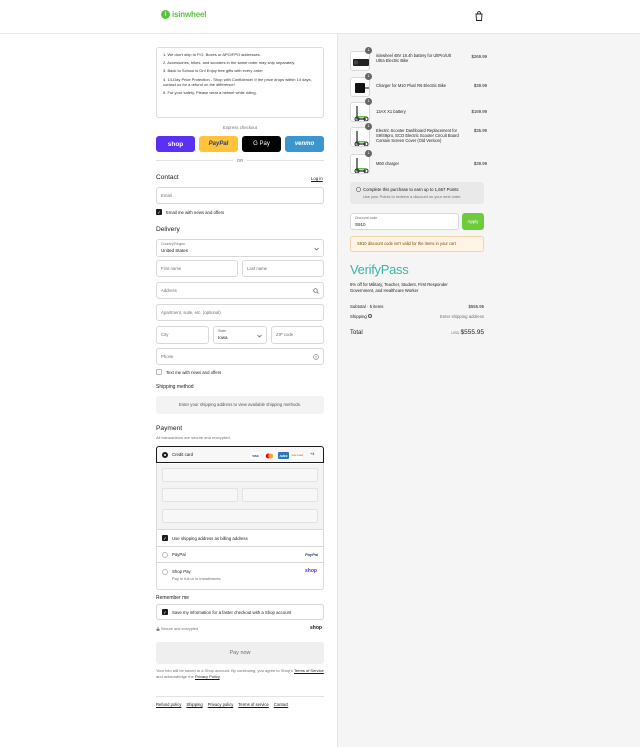  Describe the element at coordinates (240, 554) in the screenshot. I see `paypal-option: PayPal PayPal` at that location.